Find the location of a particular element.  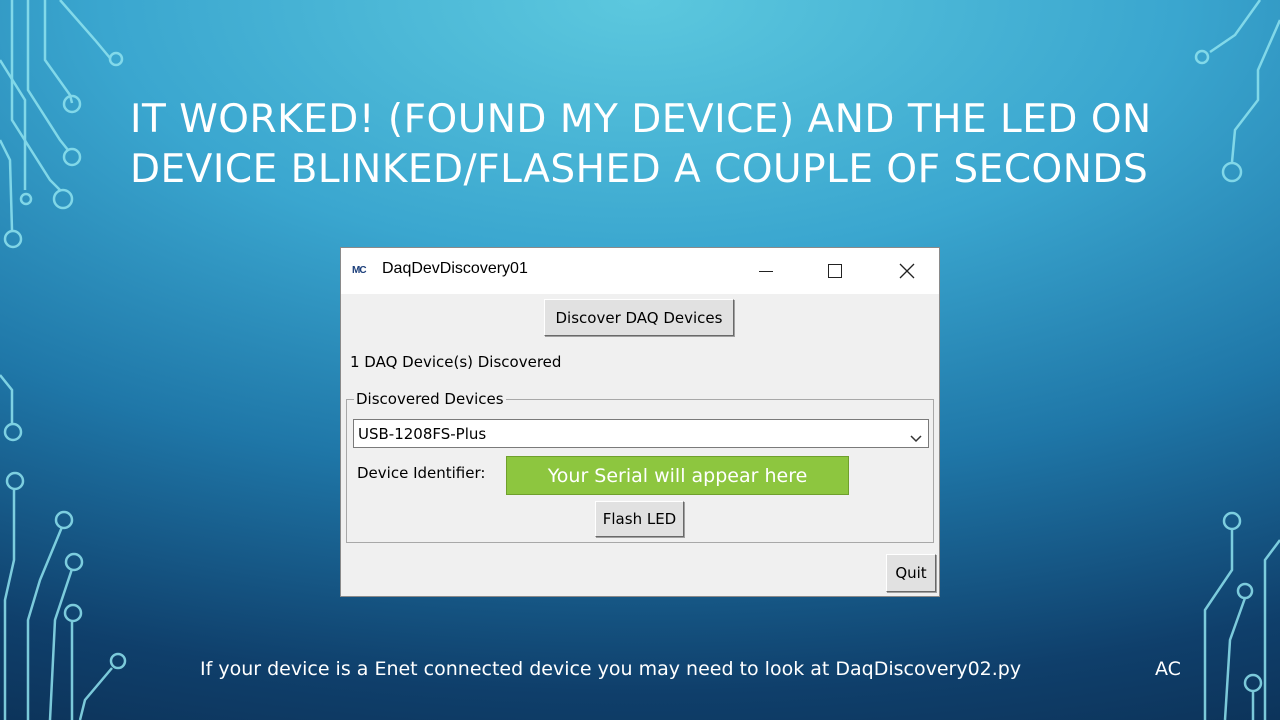

quit-button: Quit is located at coordinates (911, 573).